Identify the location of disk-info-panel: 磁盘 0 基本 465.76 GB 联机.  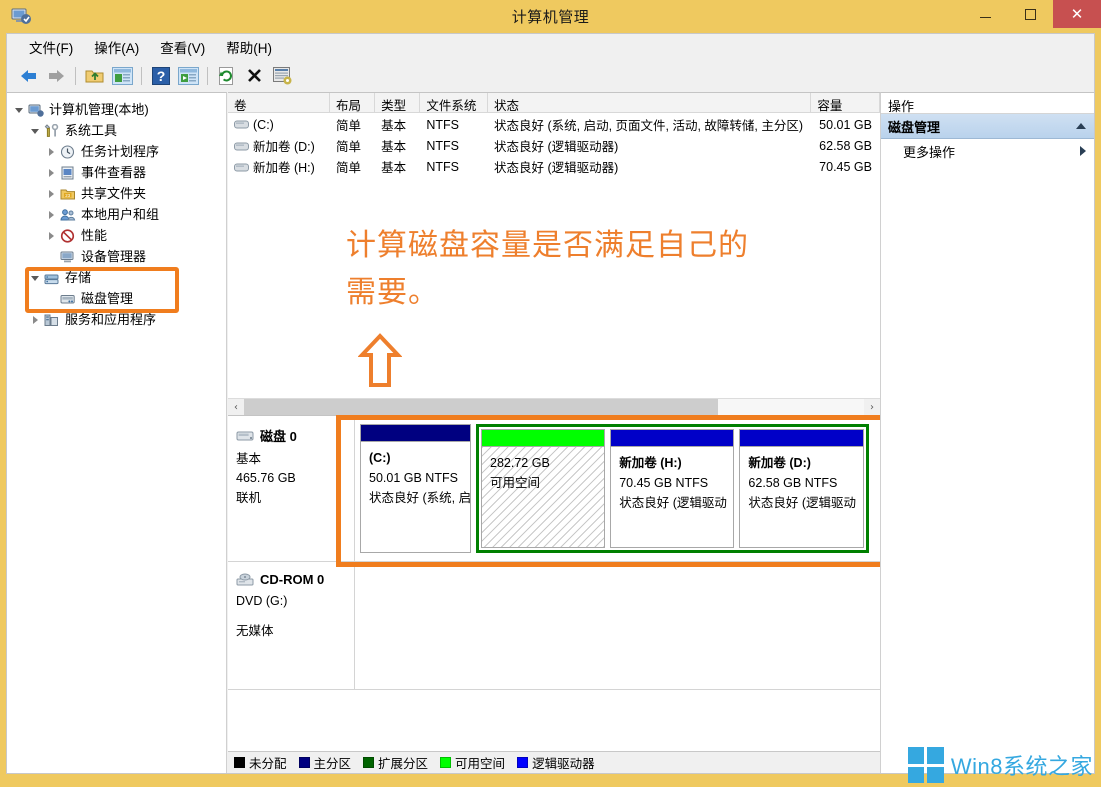
(291, 488).